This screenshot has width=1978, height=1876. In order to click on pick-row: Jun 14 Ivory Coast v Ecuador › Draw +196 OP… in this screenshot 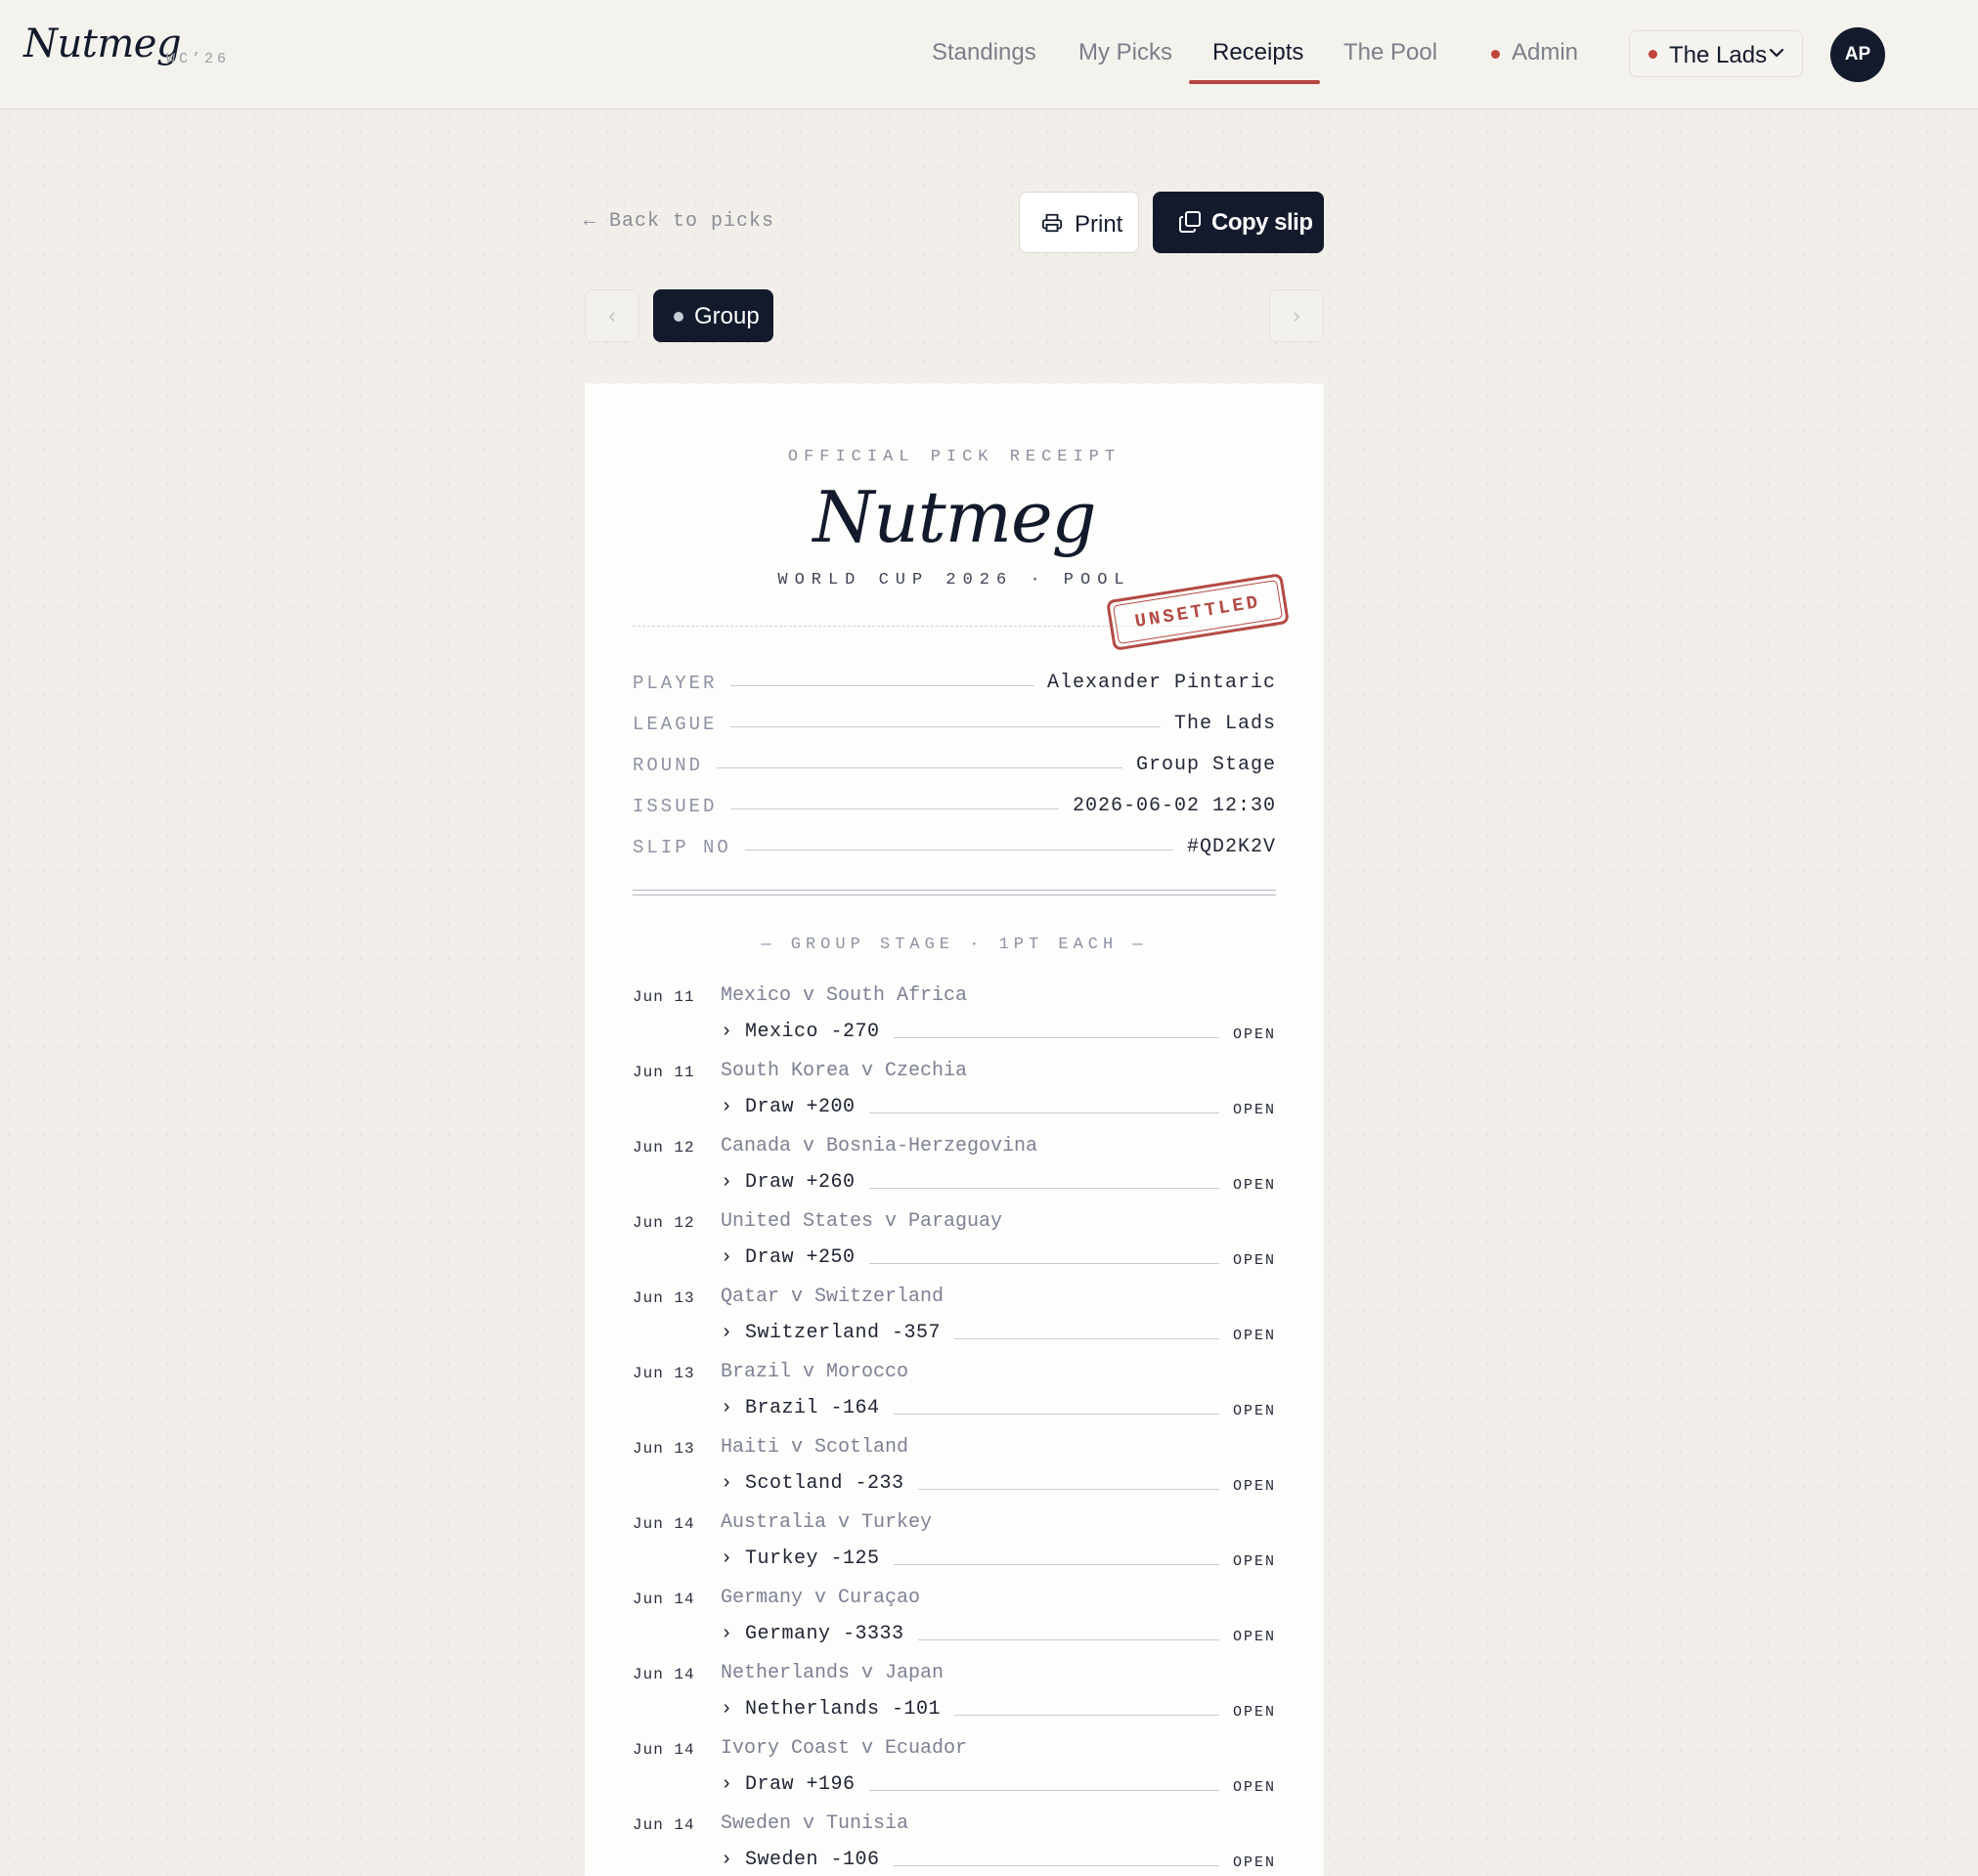, I will do `click(954, 1771)`.